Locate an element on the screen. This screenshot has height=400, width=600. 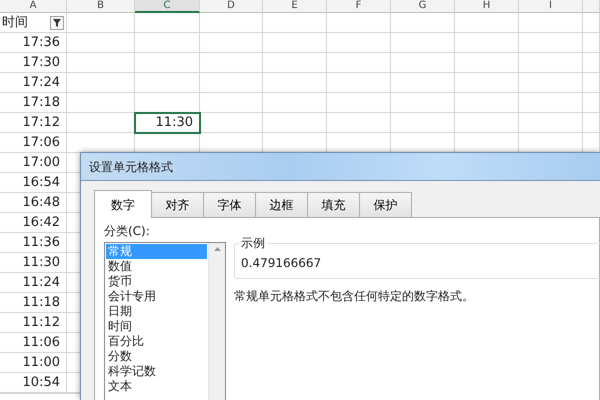
table-cell: 11:36 is located at coordinates (33, 243).